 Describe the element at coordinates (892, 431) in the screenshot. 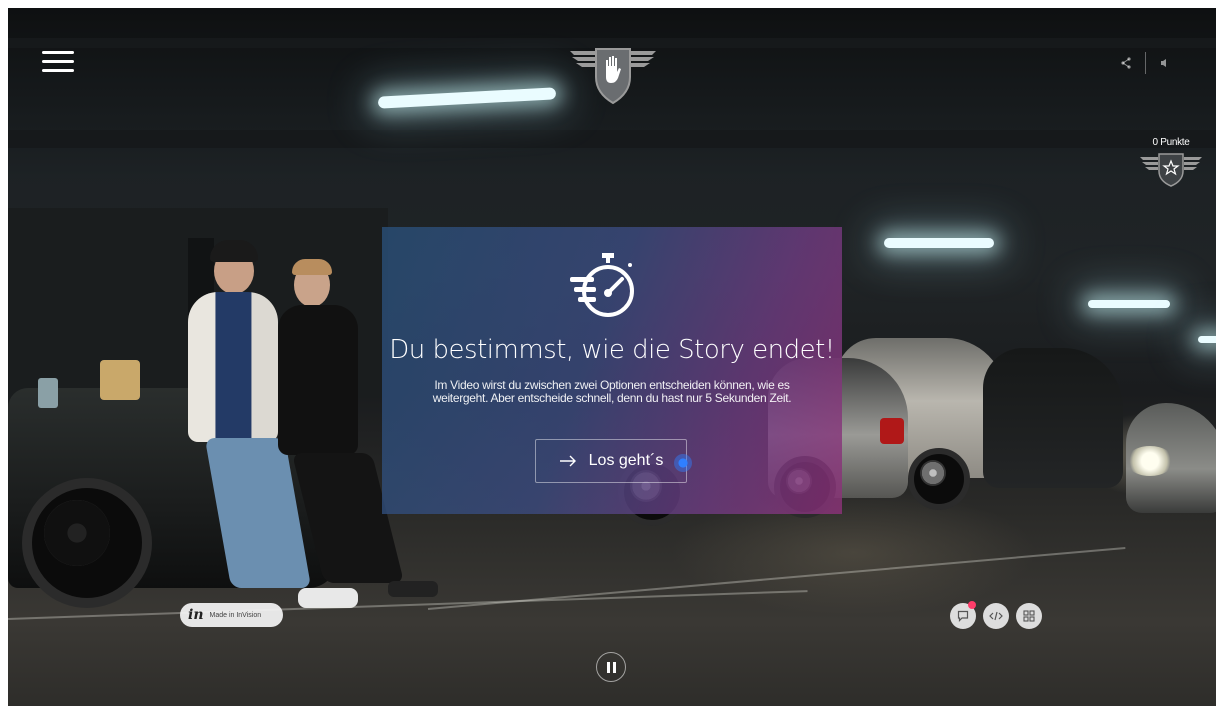

I see `tail-light` at that location.